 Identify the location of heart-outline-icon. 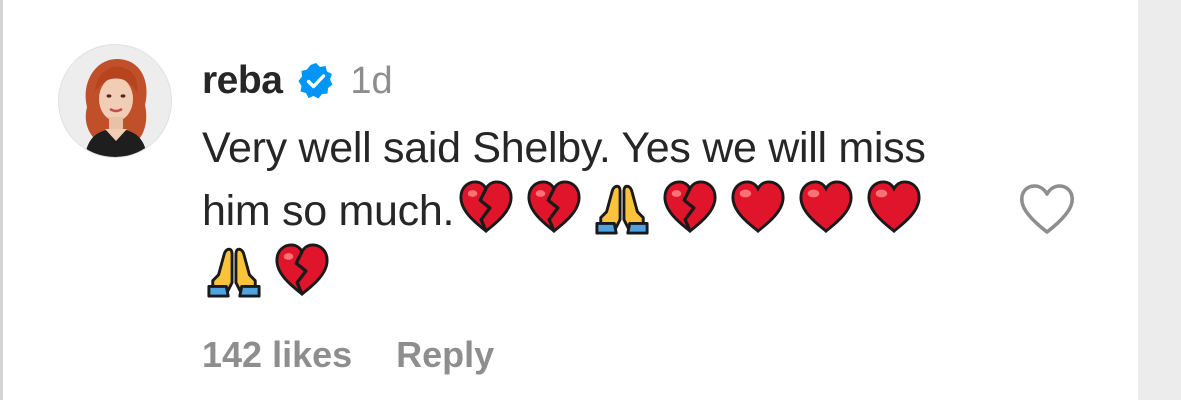
(1047, 209).